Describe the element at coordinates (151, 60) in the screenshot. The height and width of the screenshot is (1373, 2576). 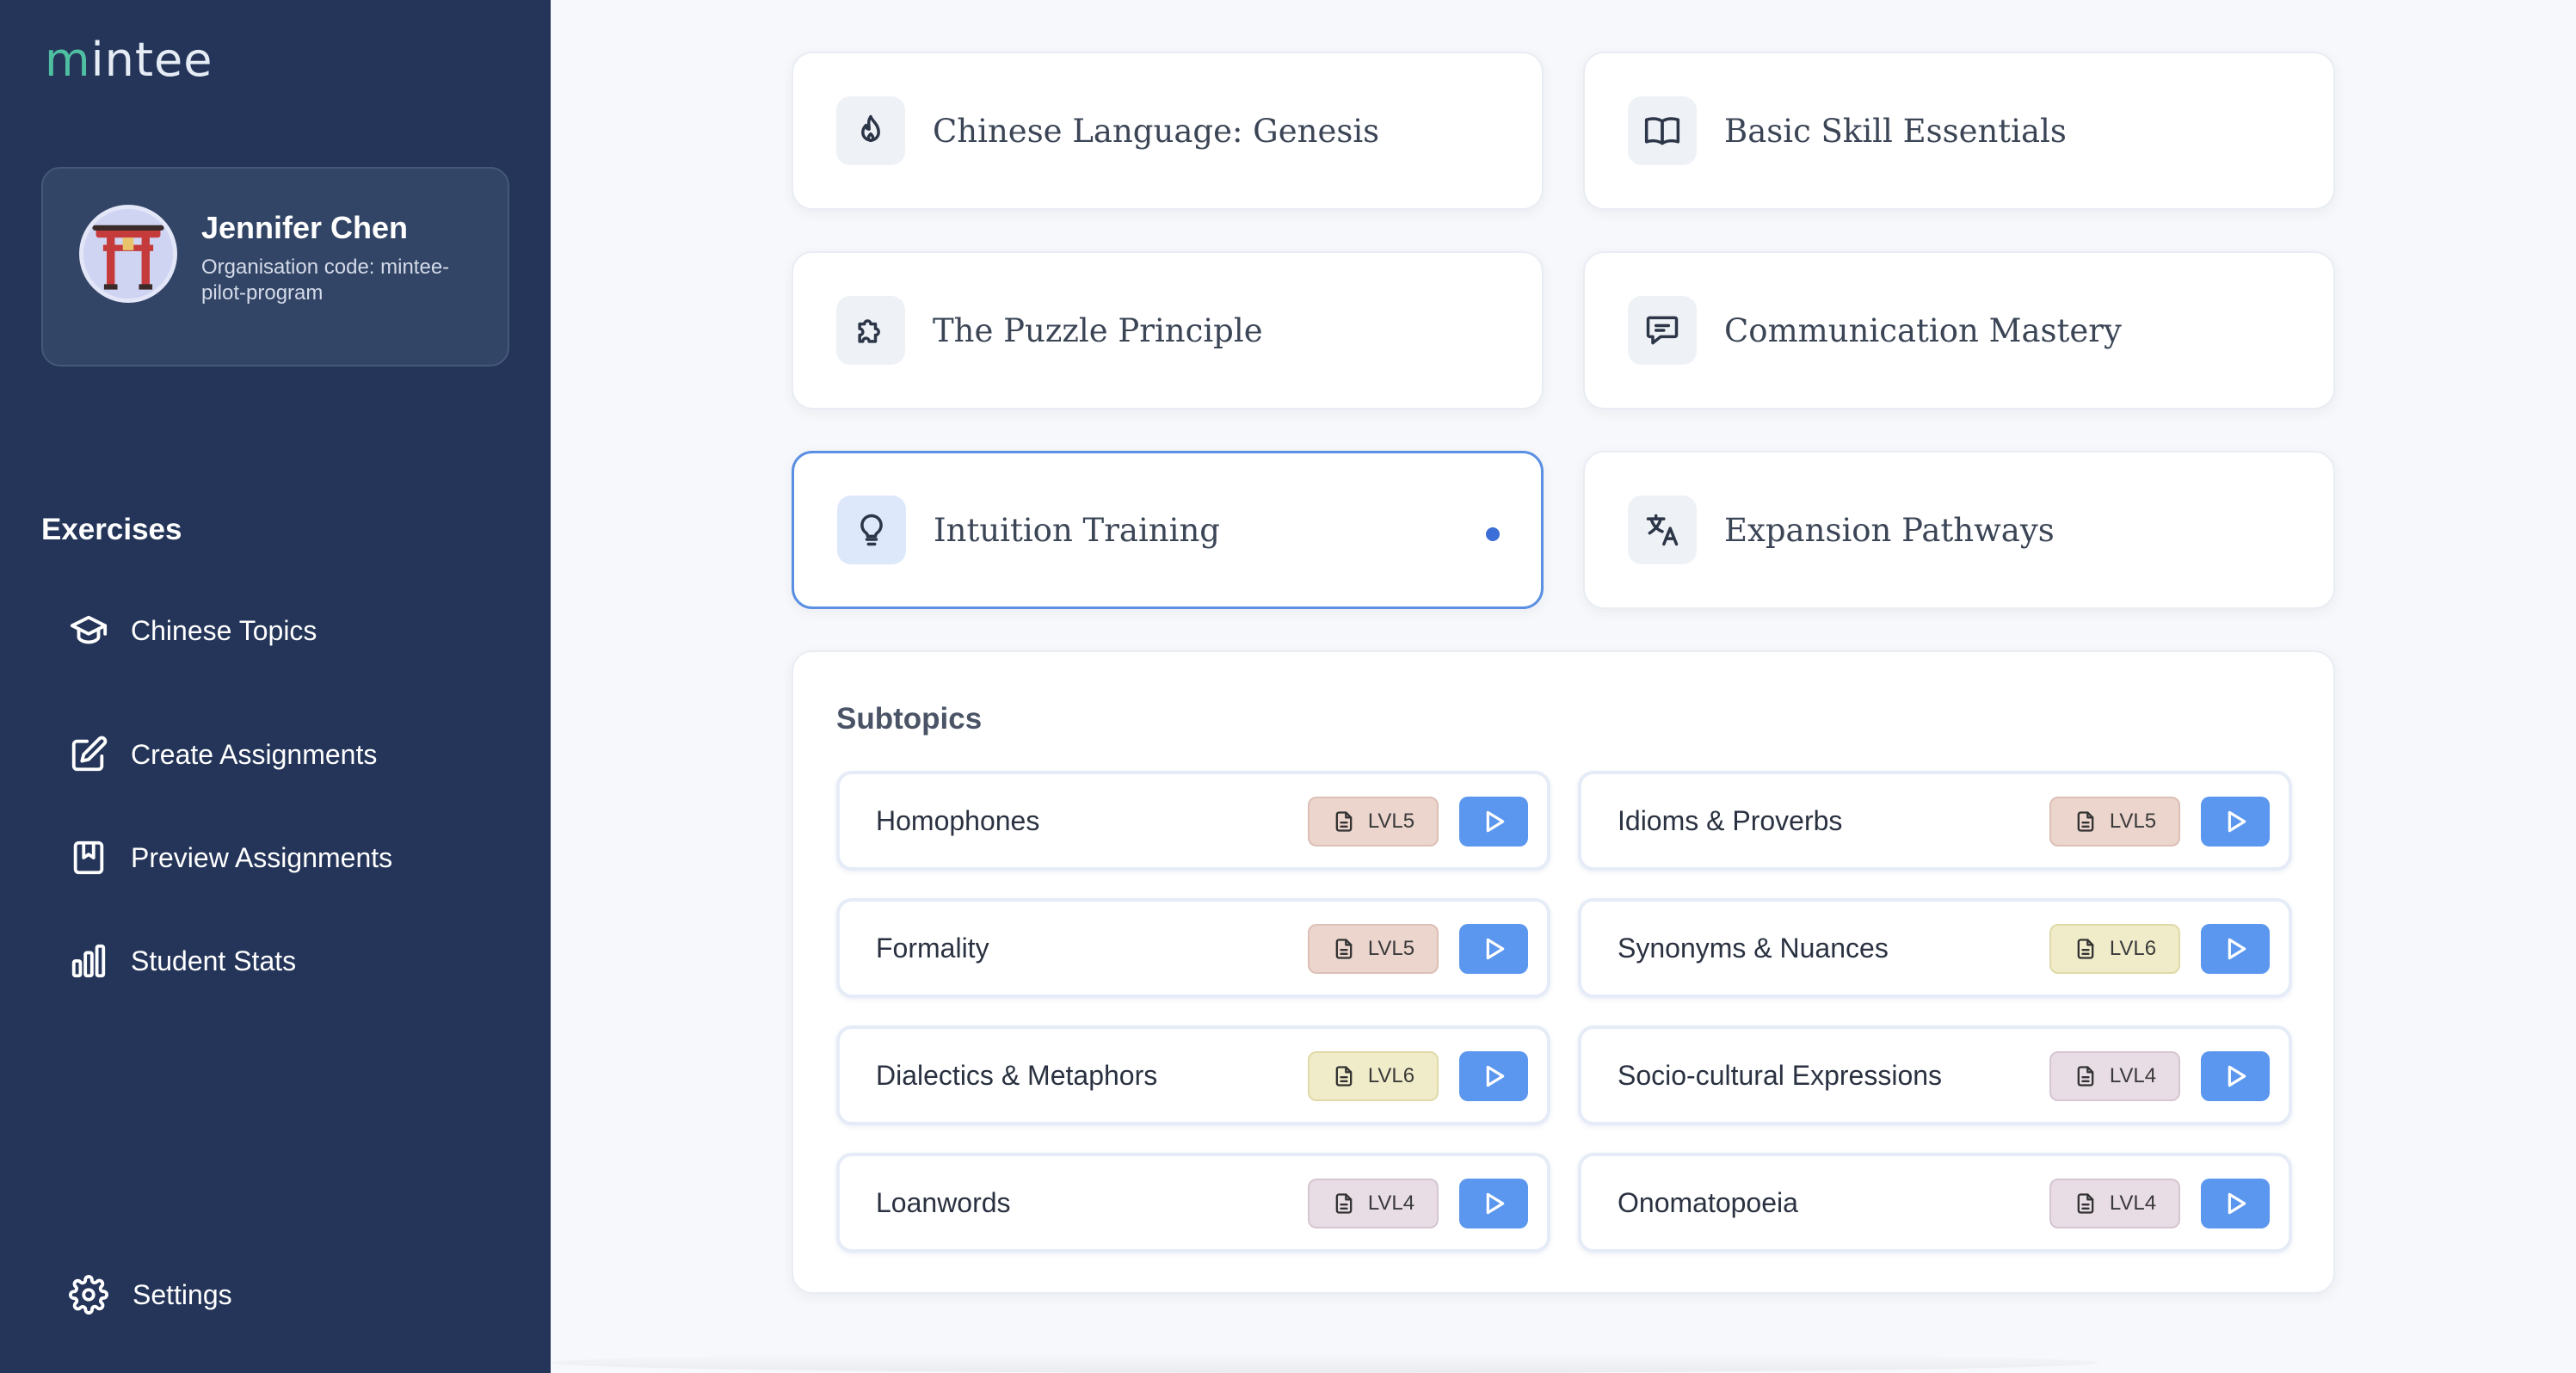
I see `logo-text: intee` at that location.